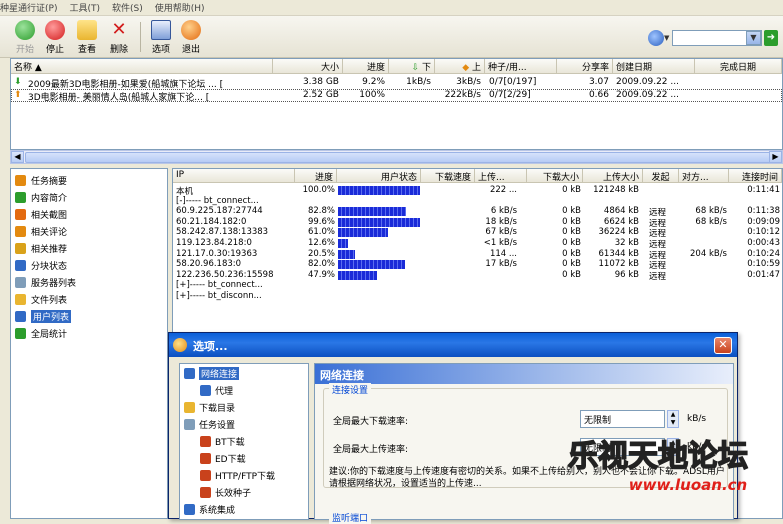  Describe the element at coordinates (217, 253) in the screenshot. I see `peer-ip: 121.17.0.30:19363` at that location.